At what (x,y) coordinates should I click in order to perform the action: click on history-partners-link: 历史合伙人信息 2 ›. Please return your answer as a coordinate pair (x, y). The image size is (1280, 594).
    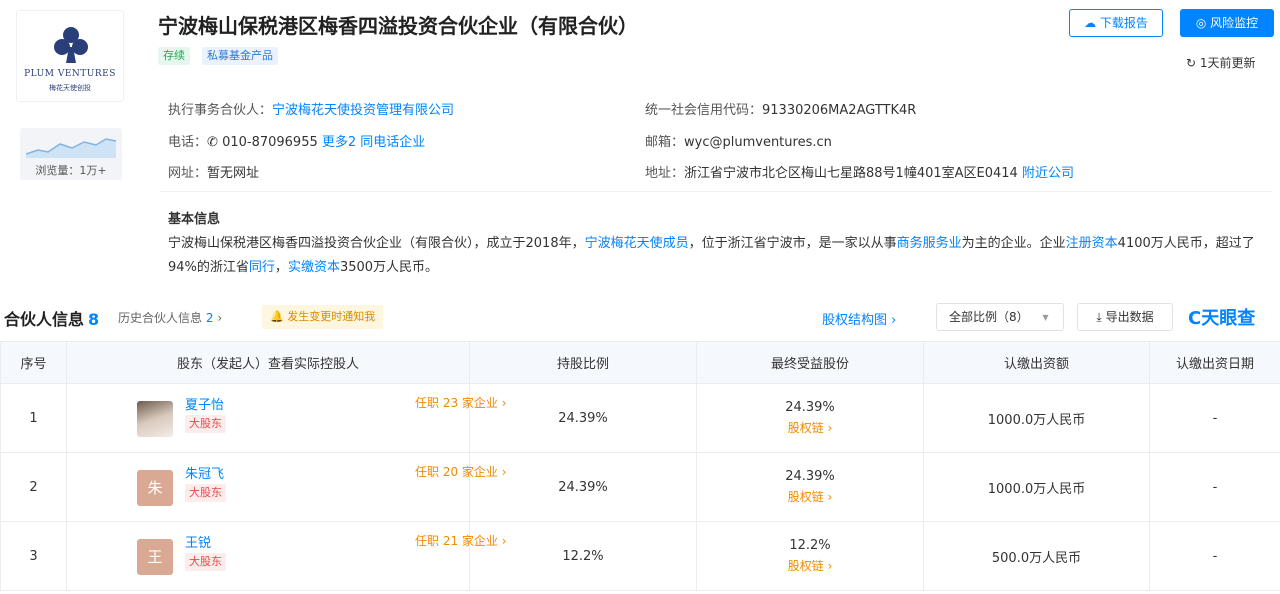
    Looking at the image, I should click on (170, 317).